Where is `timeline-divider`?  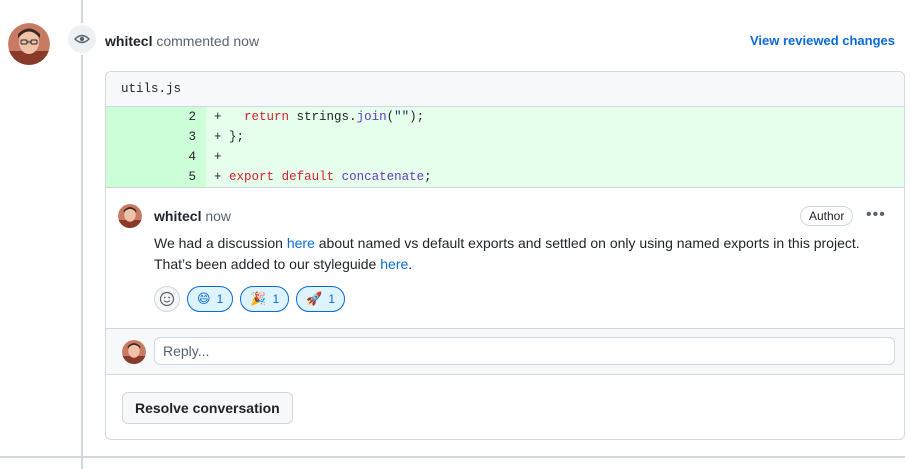 timeline-divider is located at coordinates (452, 457).